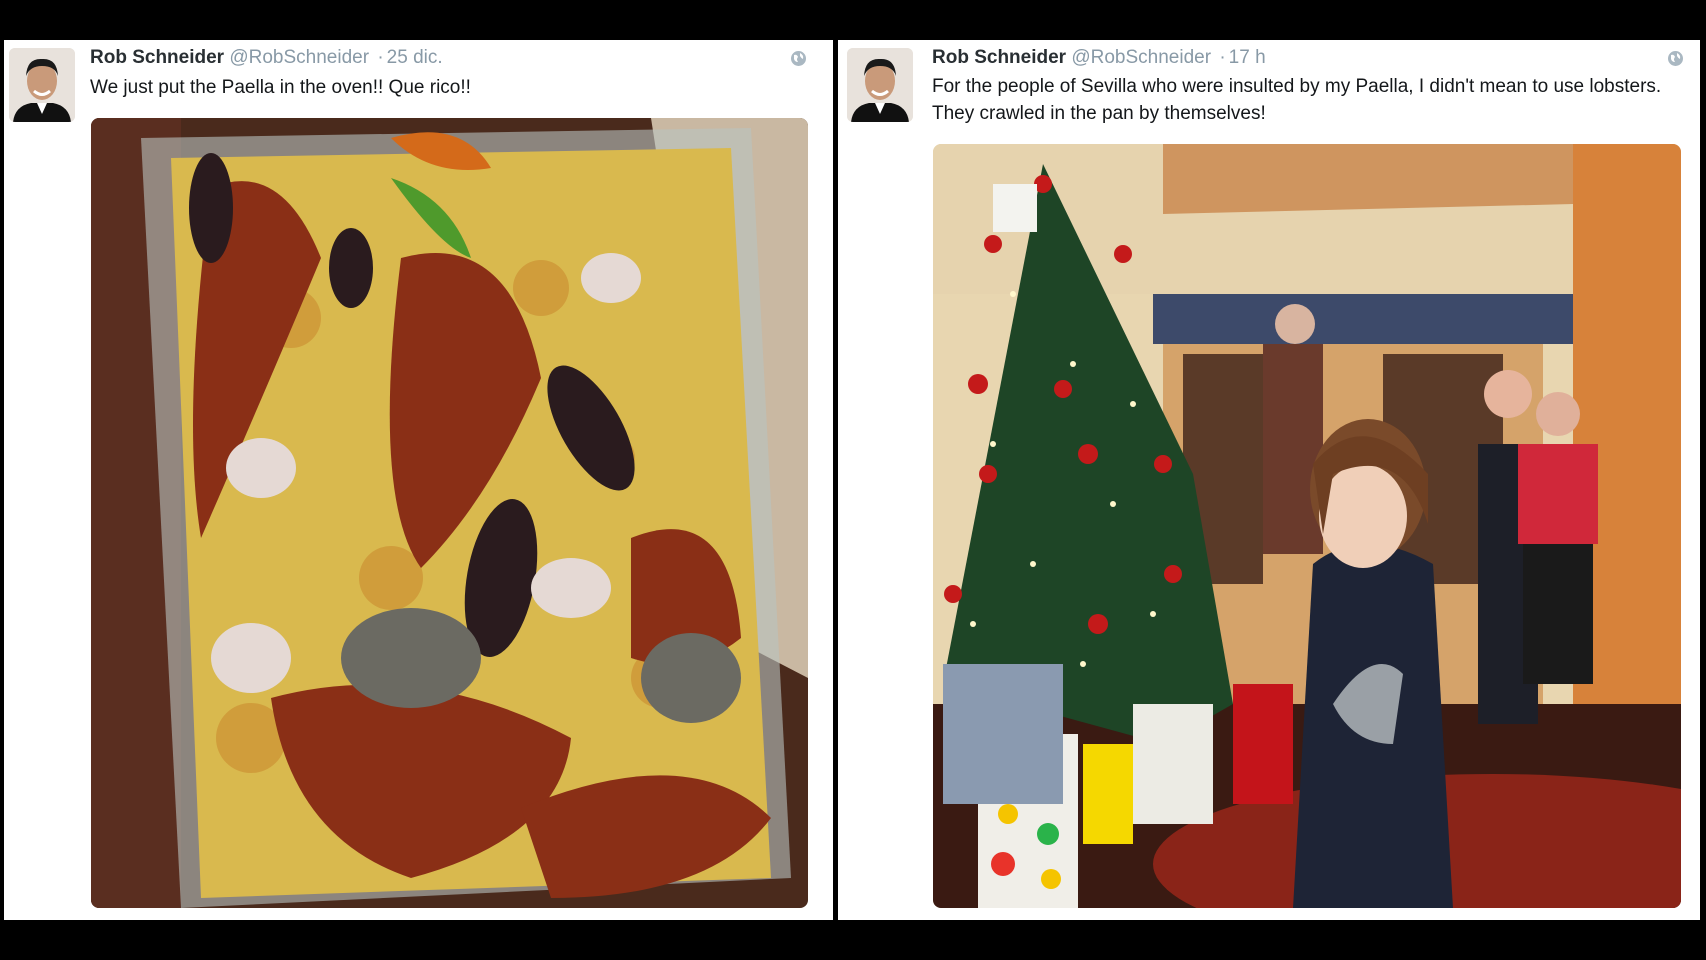 This screenshot has height=960, width=1706. I want to click on tweet-header: Rob Schneider @RobSchneider · 17 h, so click(1099, 58).